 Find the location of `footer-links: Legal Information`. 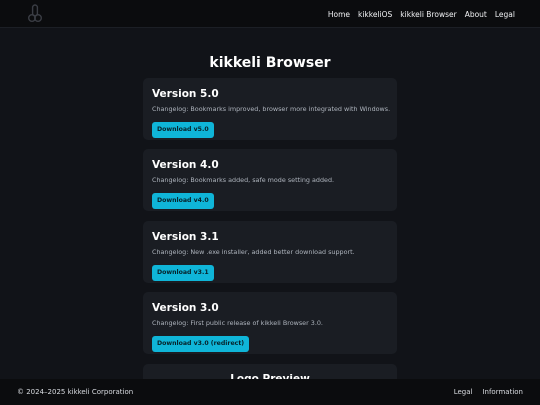

footer-links: Legal Information is located at coordinates (488, 392).